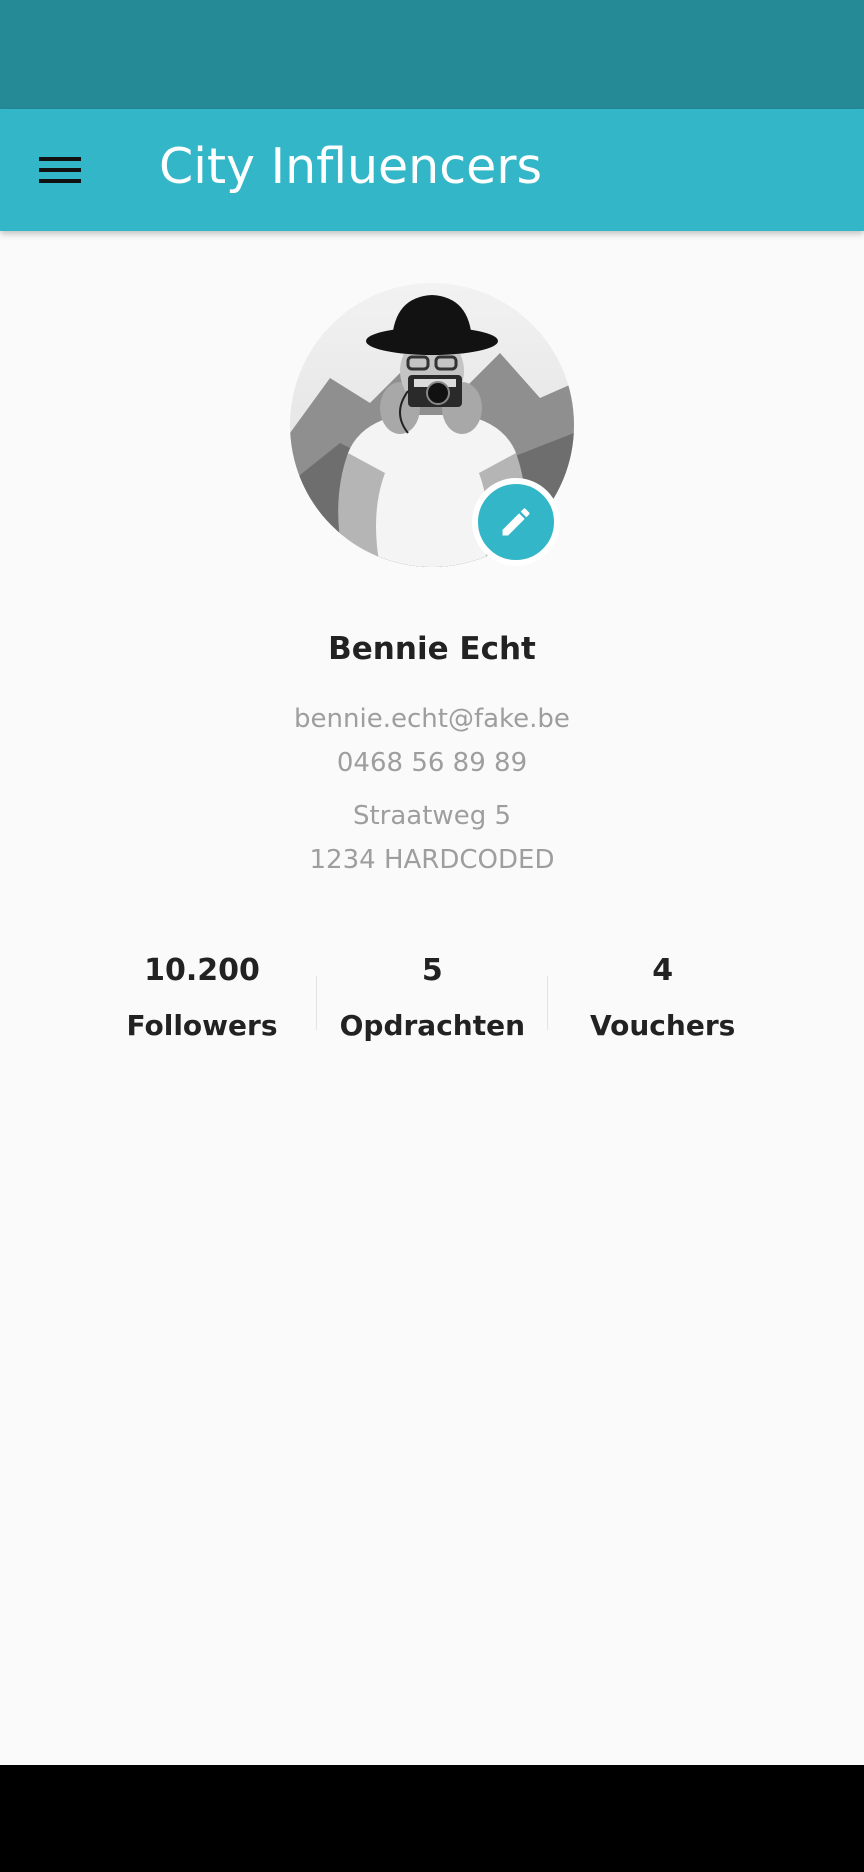  I want to click on profile-email: bennie.echt@fake.be, so click(432, 719).